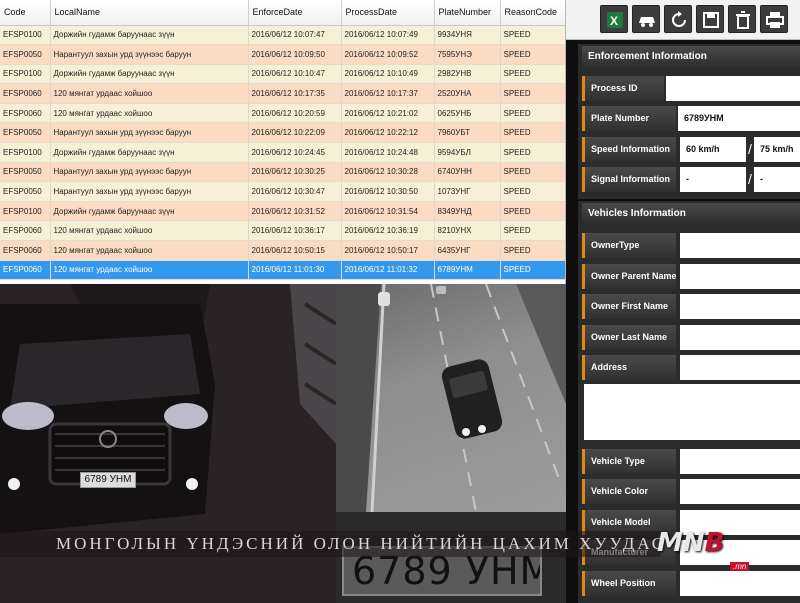 The image size is (800, 603). Describe the element at coordinates (739, 118) in the screenshot. I see `plate-number-field: 6789УНМ` at that location.